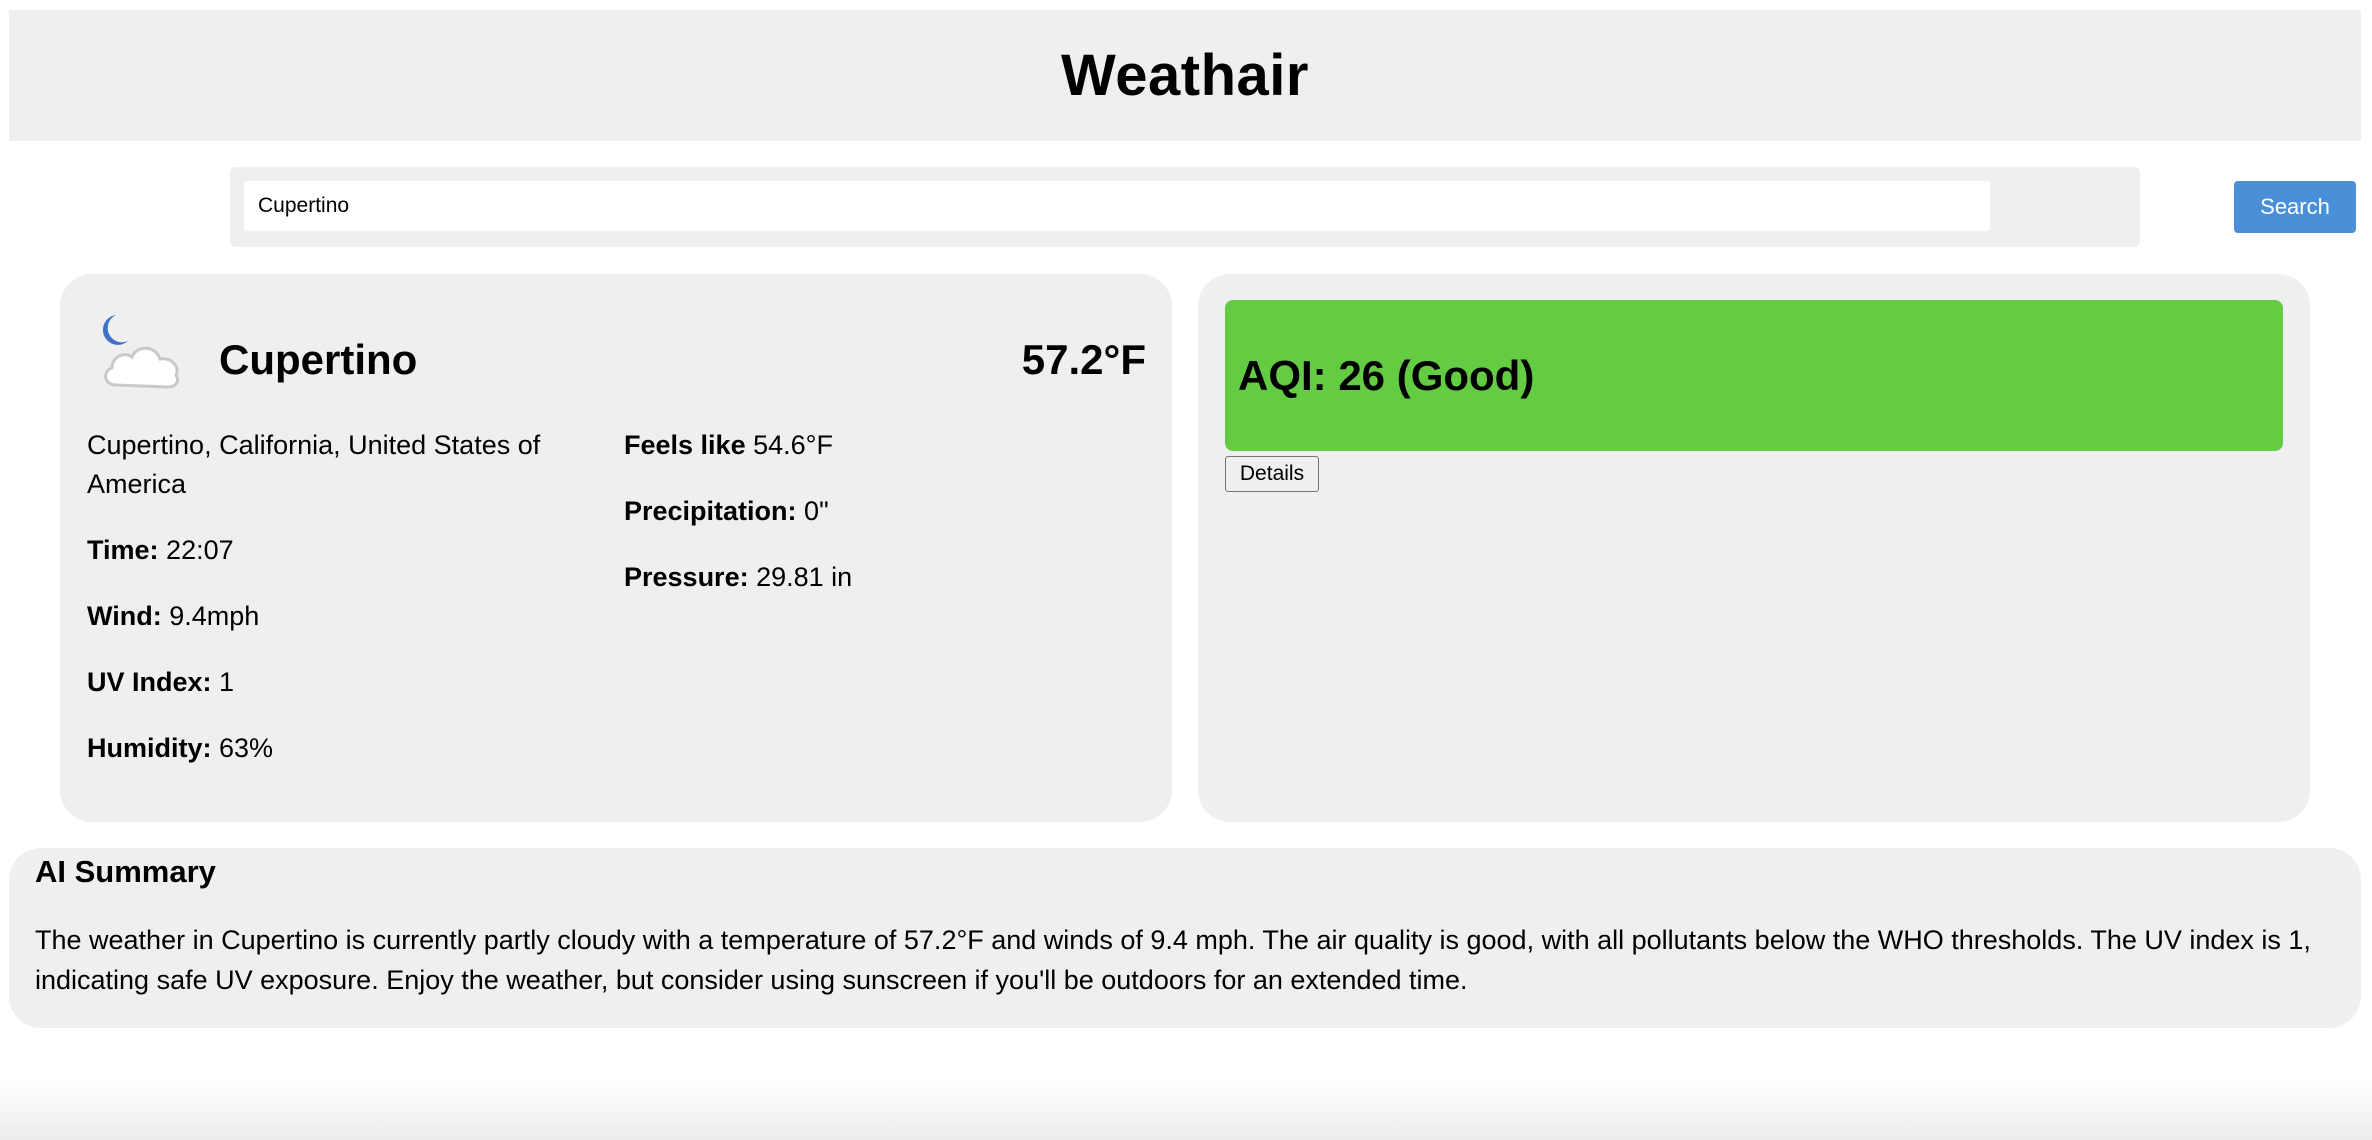 This screenshot has width=2372, height=1140. Describe the element at coordinates (804, 577) in the screenshot. I see `pressure-value: 29.81 in` at that location.